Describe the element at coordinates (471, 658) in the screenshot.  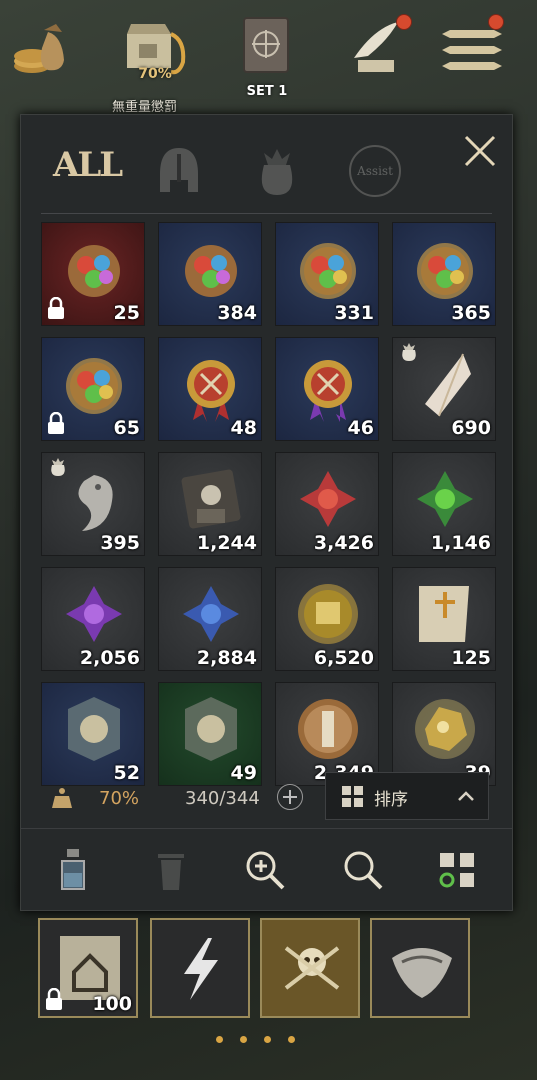
I see `item-count: 125` at that location.